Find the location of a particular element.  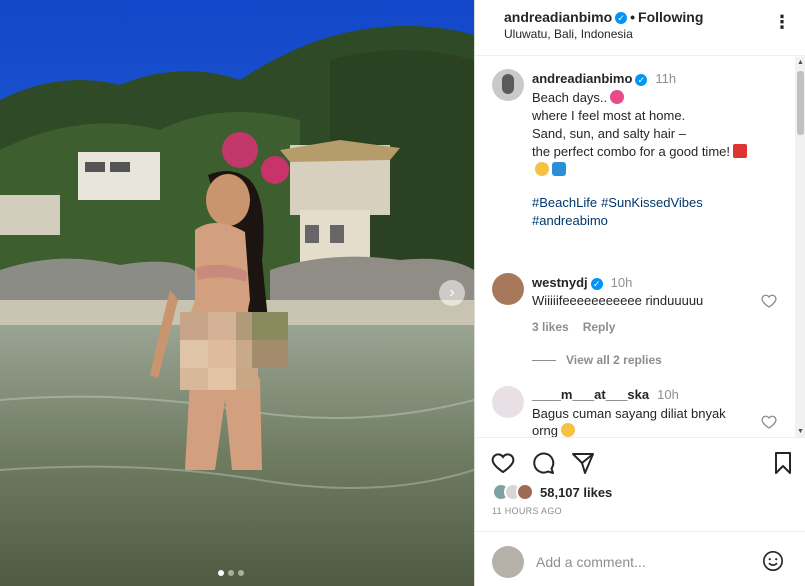

sad-face-emoji-icon is located at coordinates (568, 430).